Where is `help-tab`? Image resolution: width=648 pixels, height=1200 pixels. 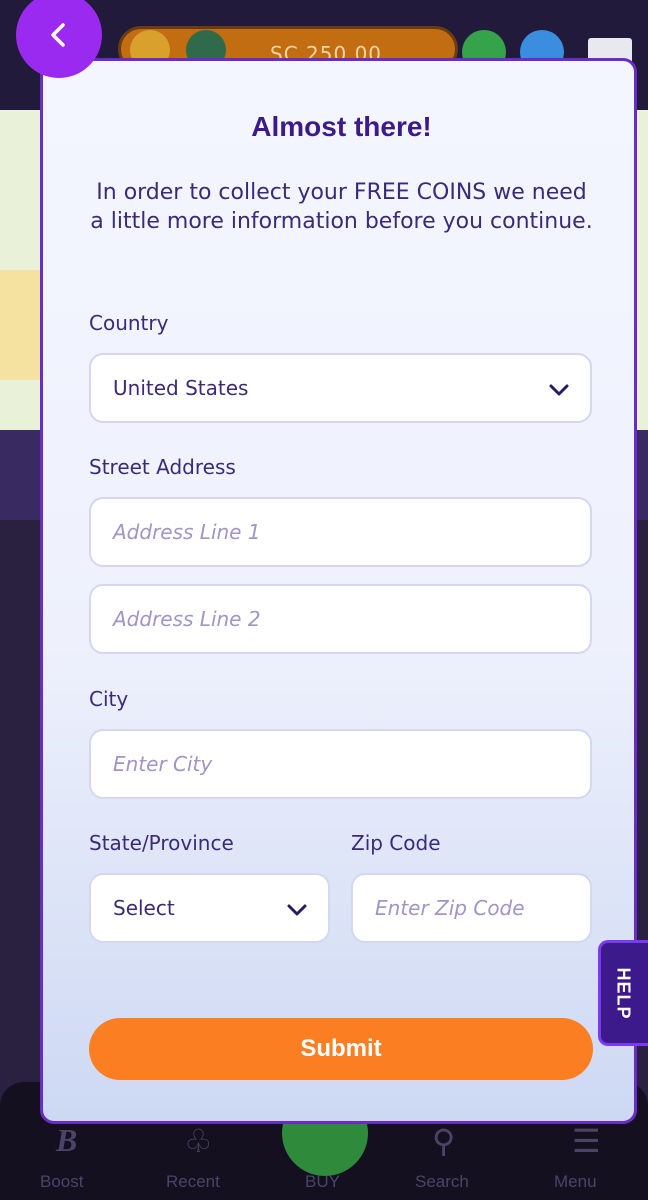
help-tab is located at coordinates (623, 993).